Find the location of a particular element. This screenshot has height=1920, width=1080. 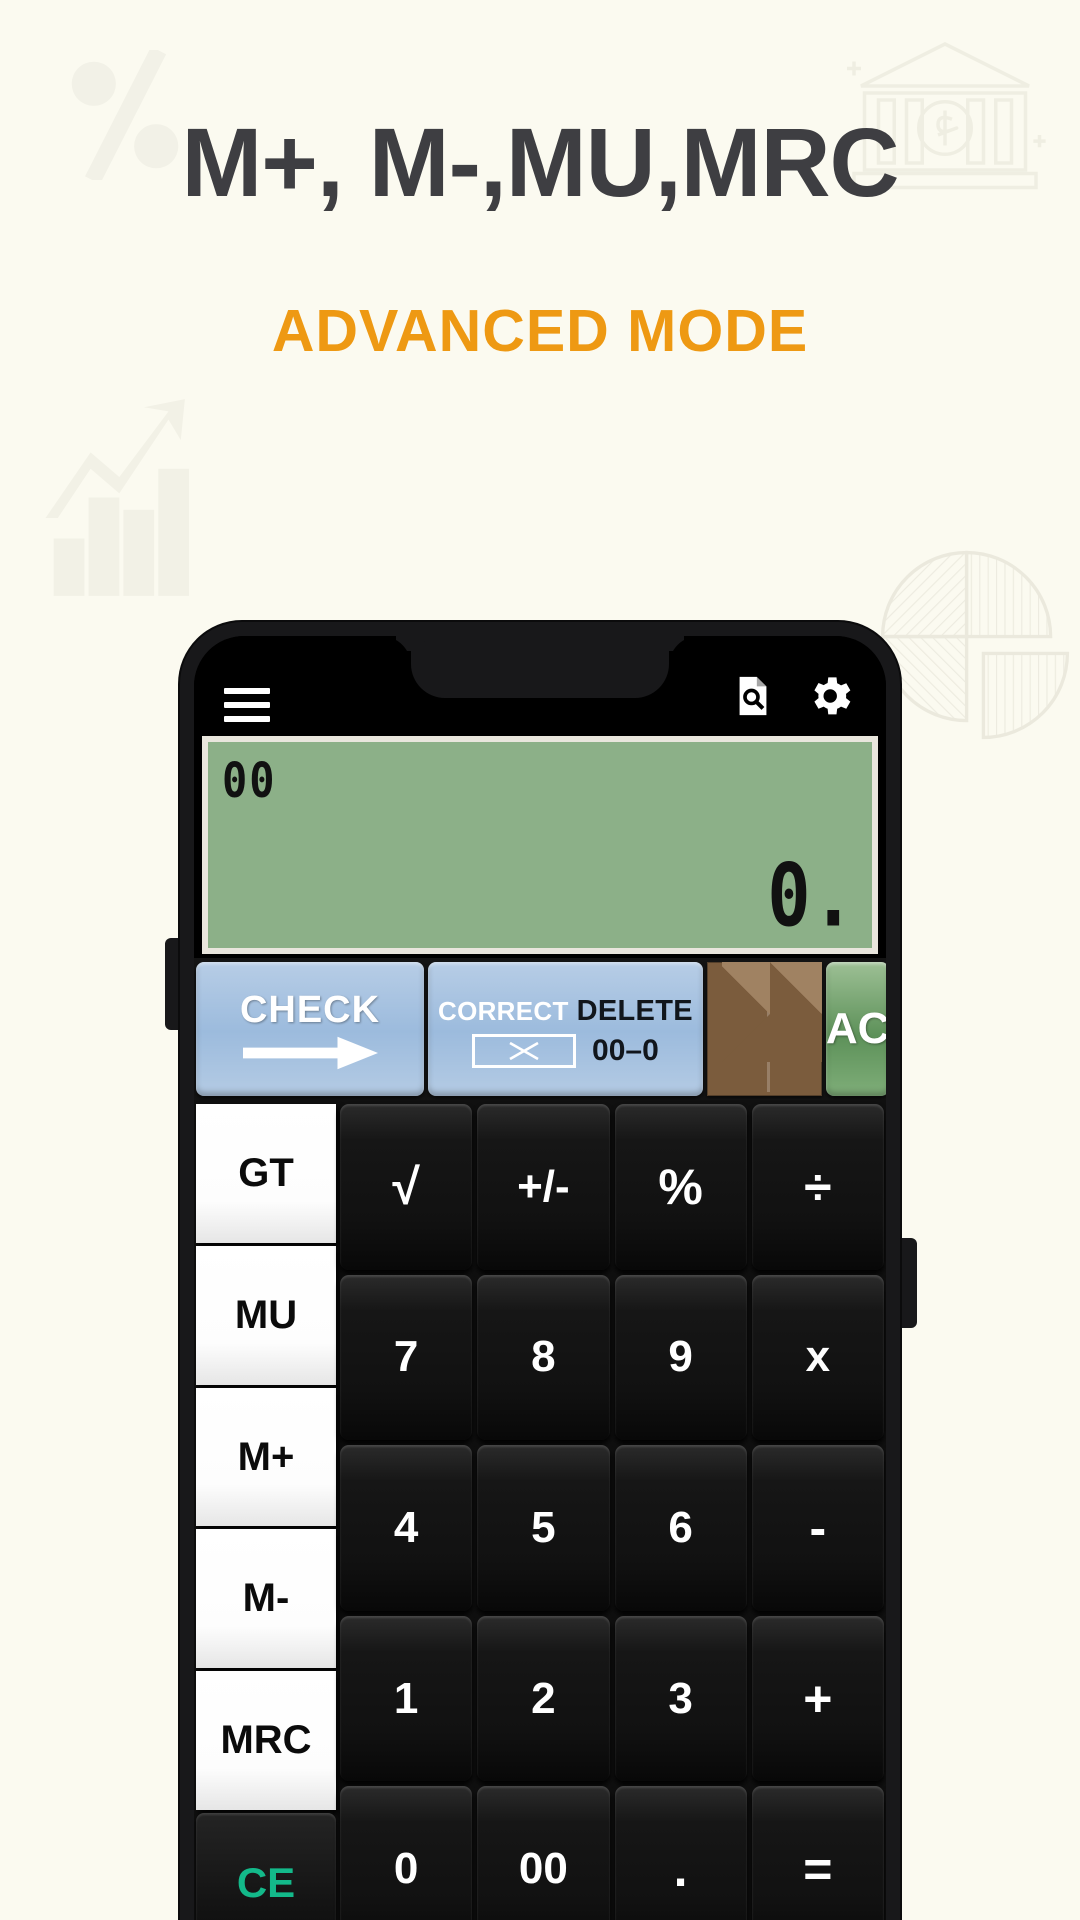

correct-delete-button: CORRECT DELETE 00–0 is located at coordinates (565, 1029).